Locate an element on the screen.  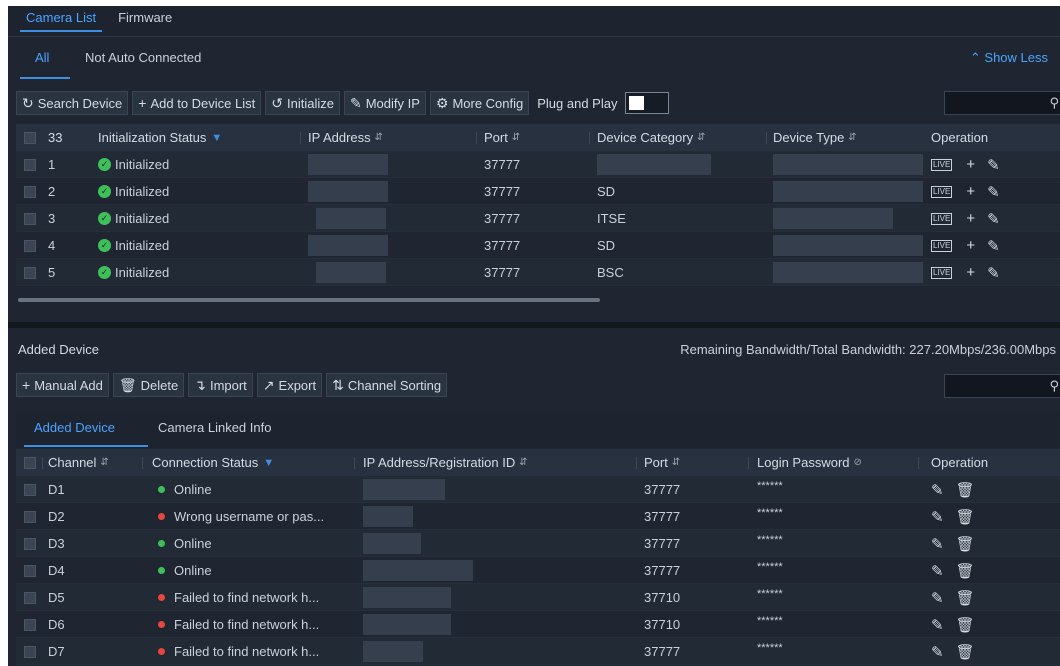
tab-added-device: Added Device is located at coordinates (74, 427).